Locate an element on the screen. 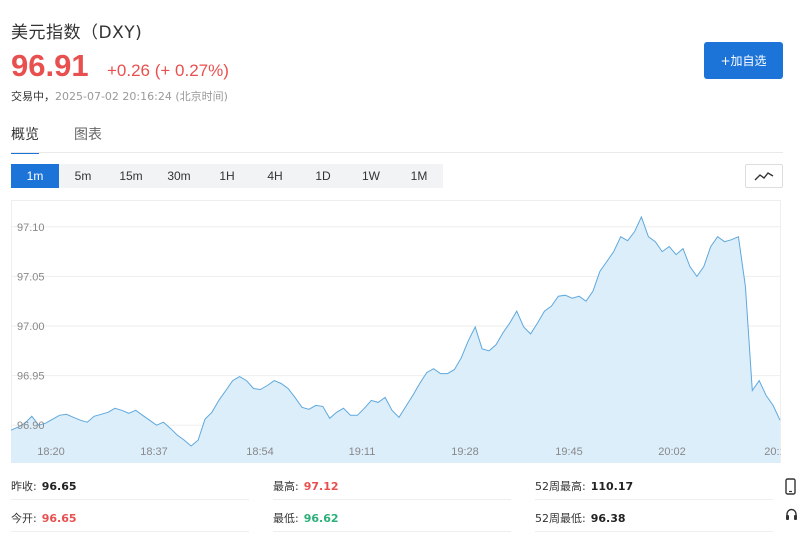  stat-value: 96.38 is located at coordinates (608, 518).